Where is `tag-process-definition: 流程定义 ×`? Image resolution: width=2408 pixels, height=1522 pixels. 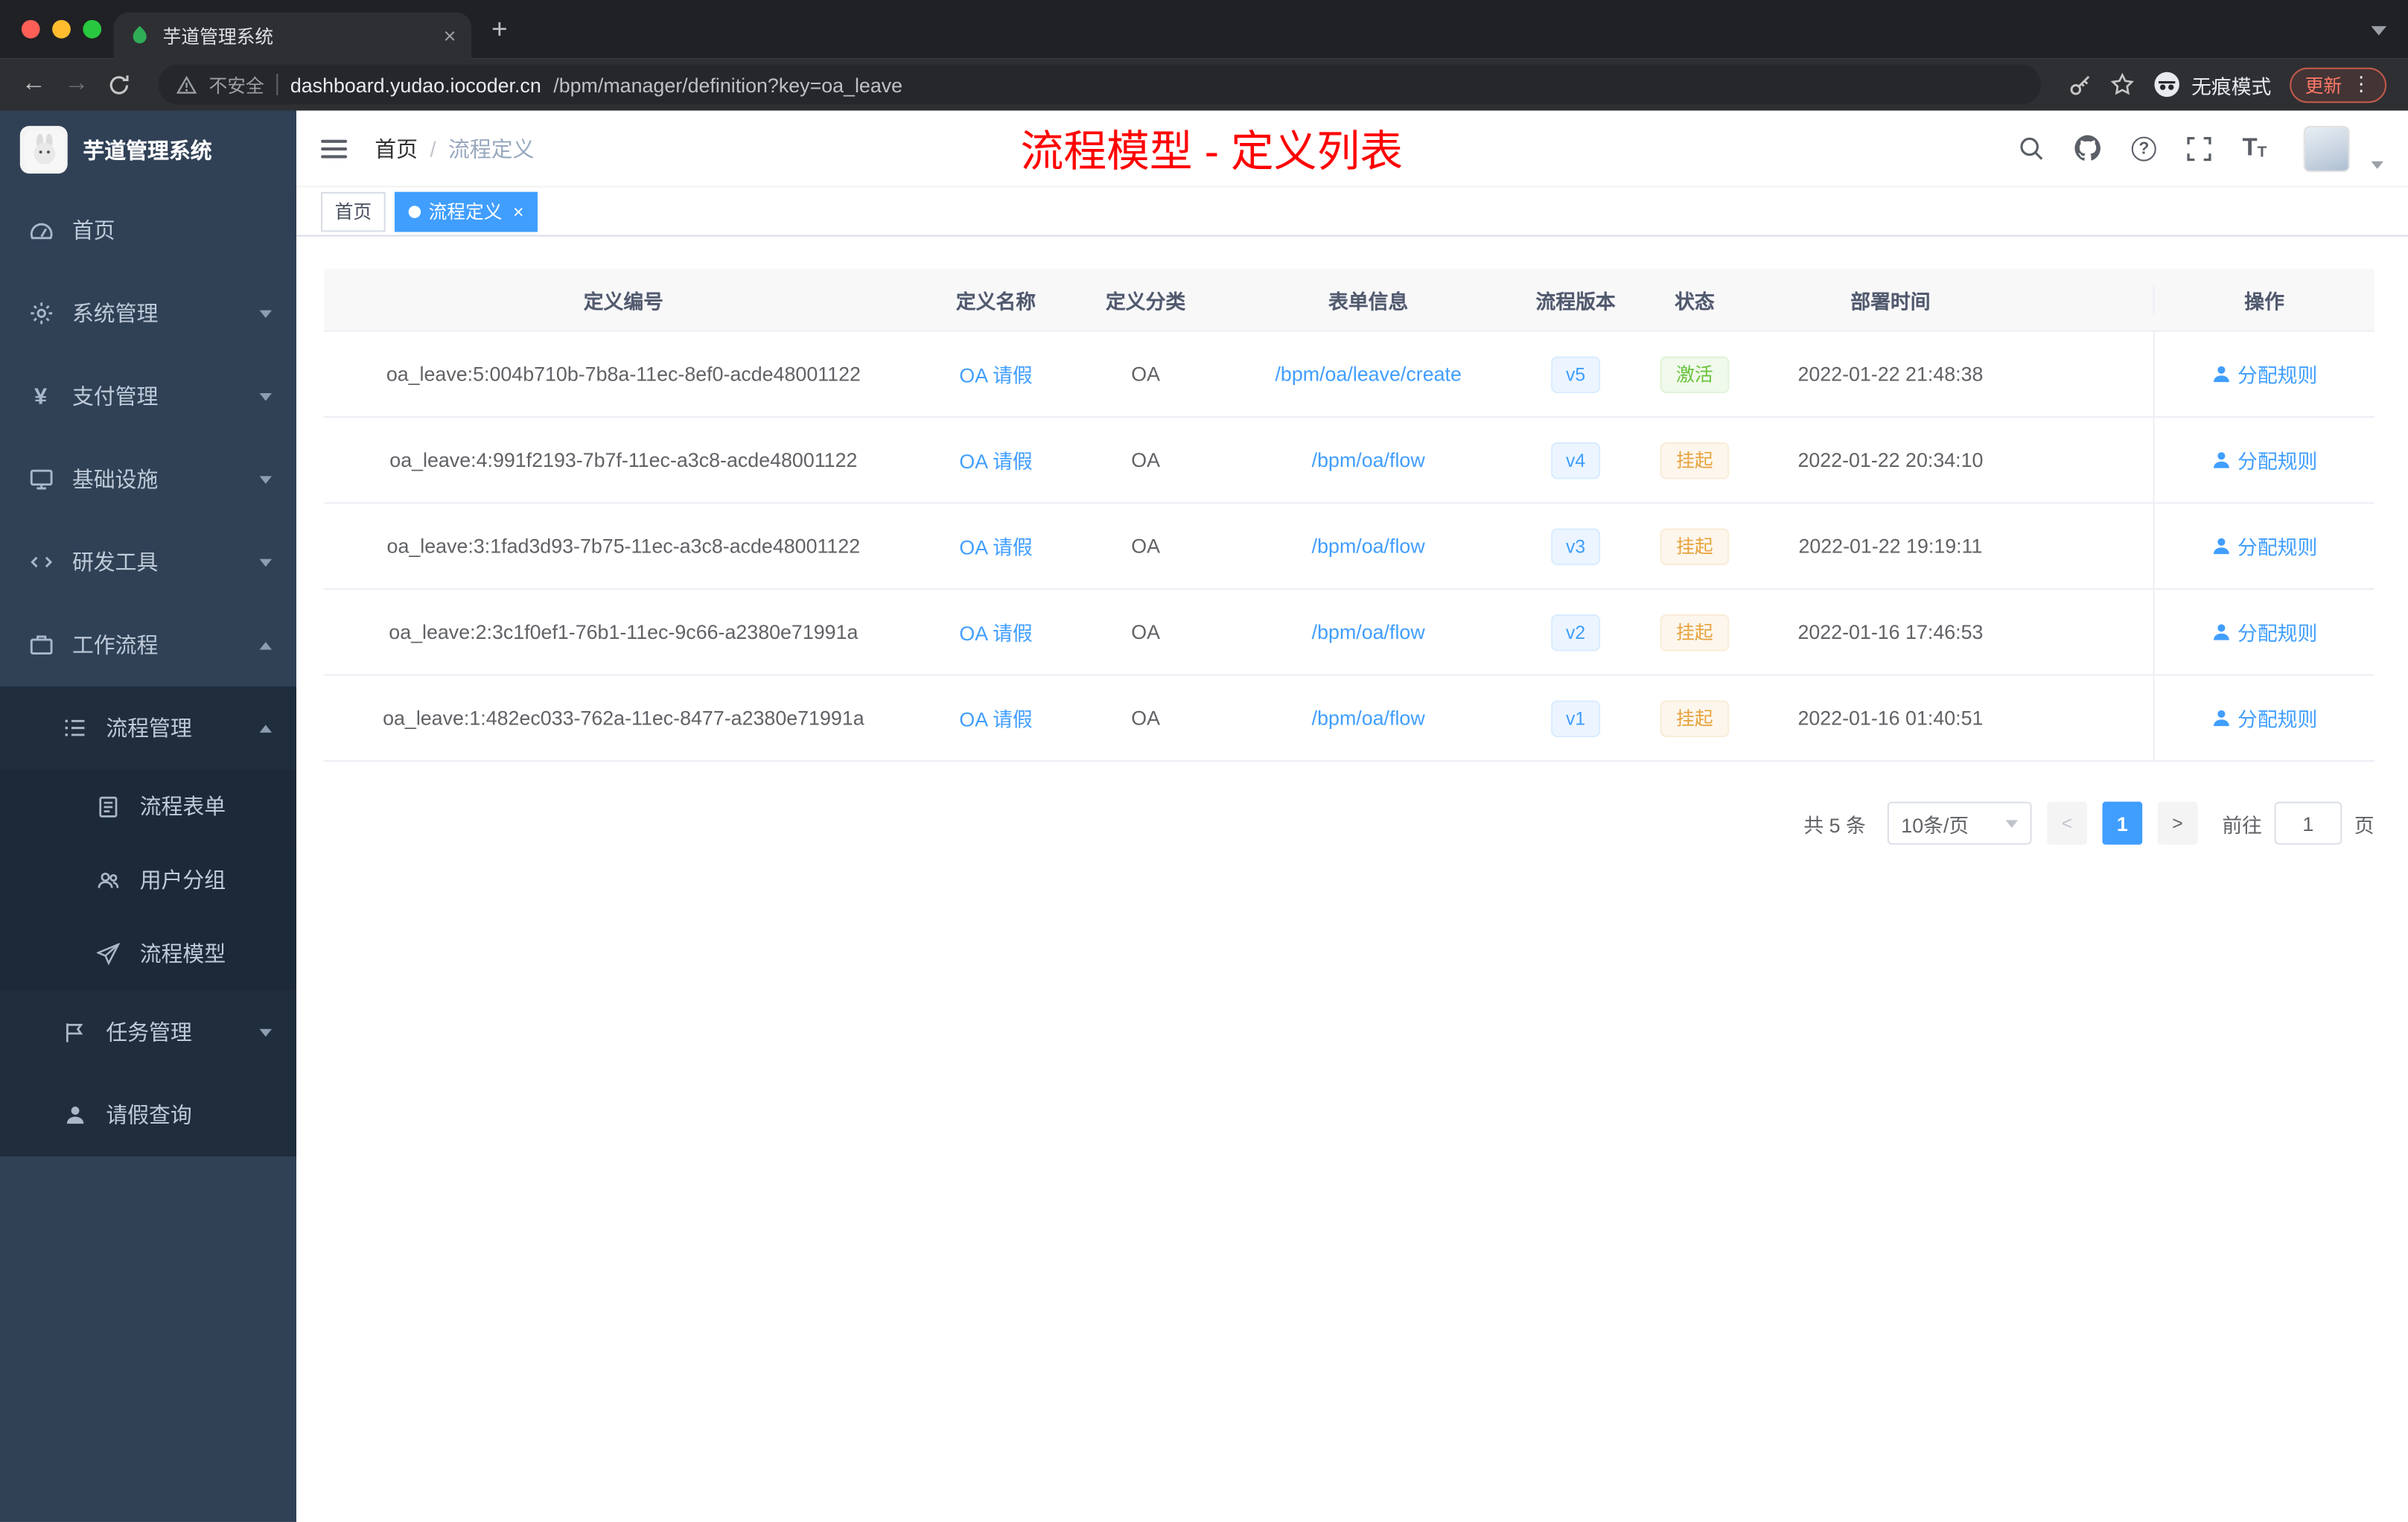 tag-process-definition: 流程定义 × is located at coordinates (466, 211).